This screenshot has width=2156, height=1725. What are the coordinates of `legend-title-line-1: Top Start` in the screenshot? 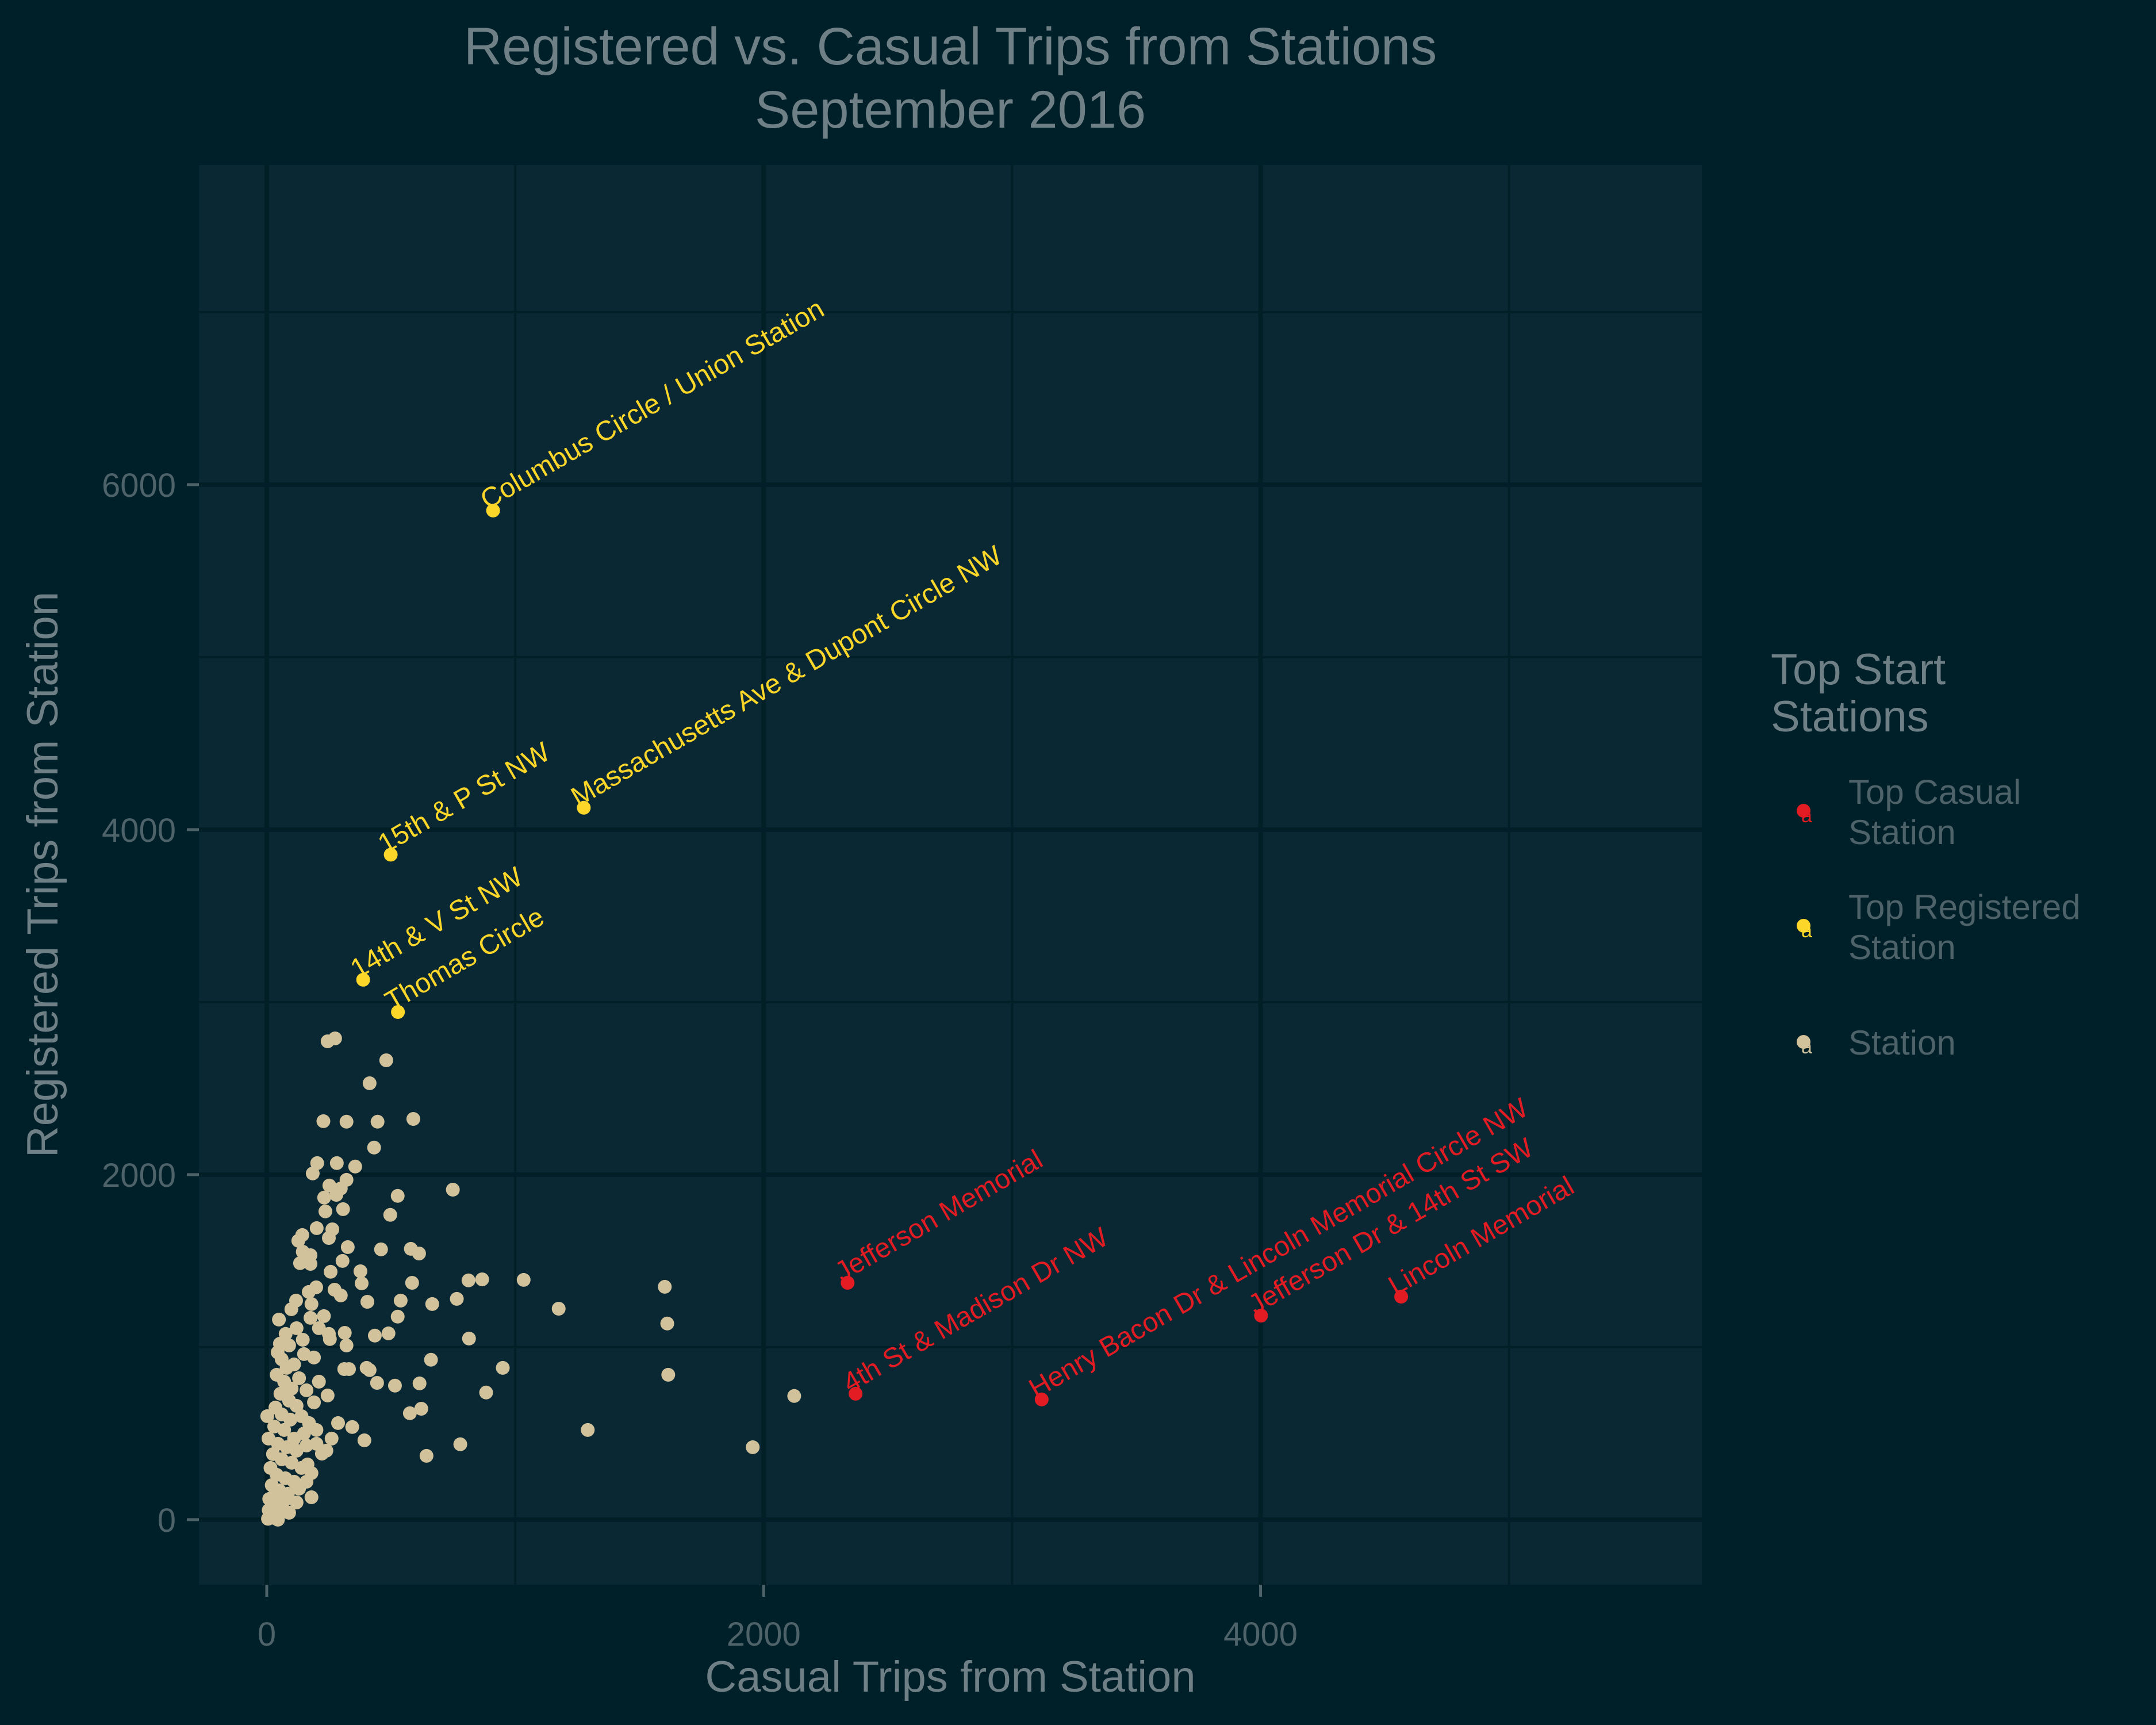 It's located at (1858, 669).